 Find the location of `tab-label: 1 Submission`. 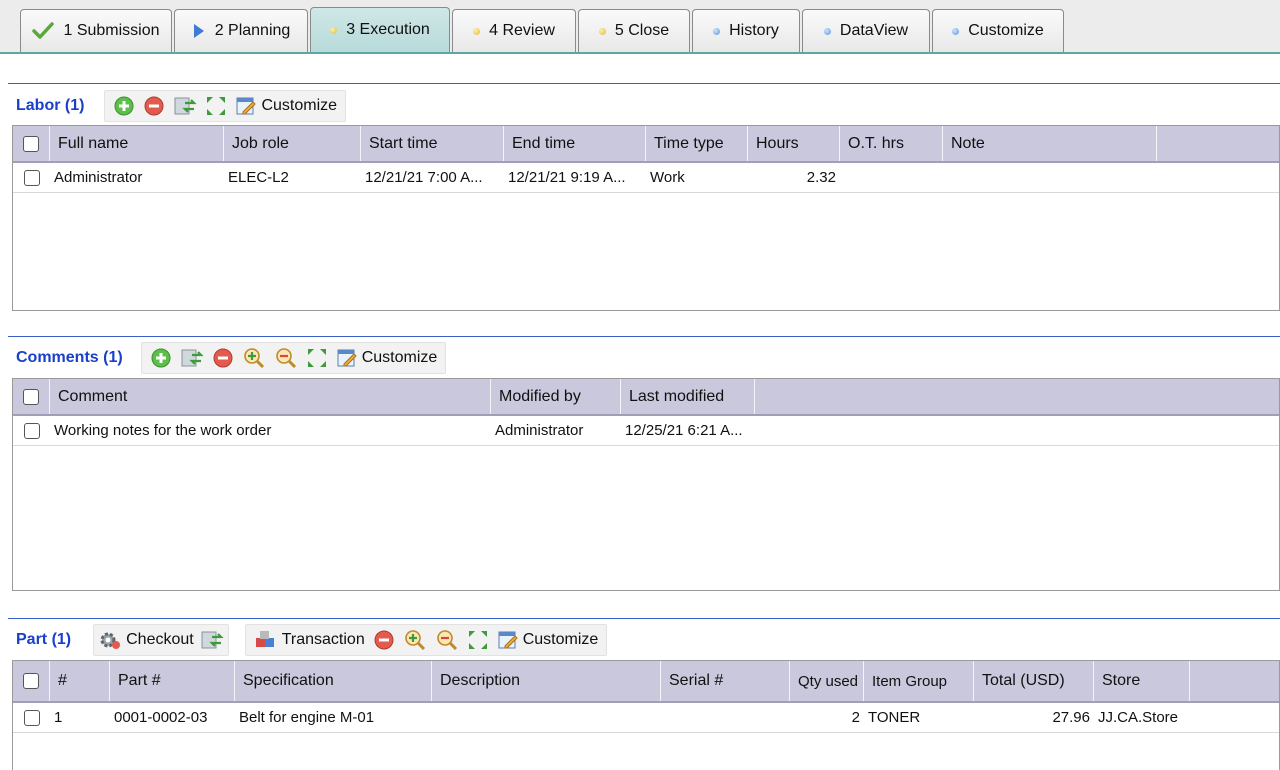

tab-label: 1 Submission is located at coordinates (111, 30).